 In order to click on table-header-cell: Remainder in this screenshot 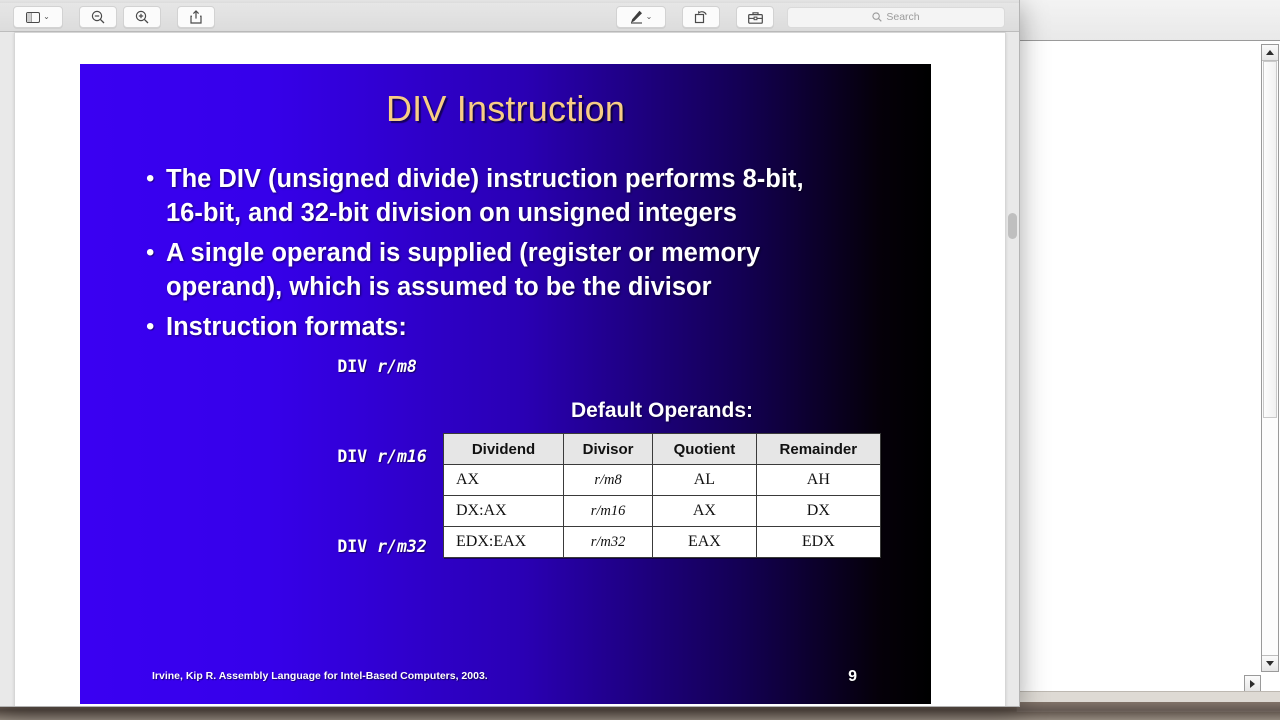, I will do `click(818, 449)`.